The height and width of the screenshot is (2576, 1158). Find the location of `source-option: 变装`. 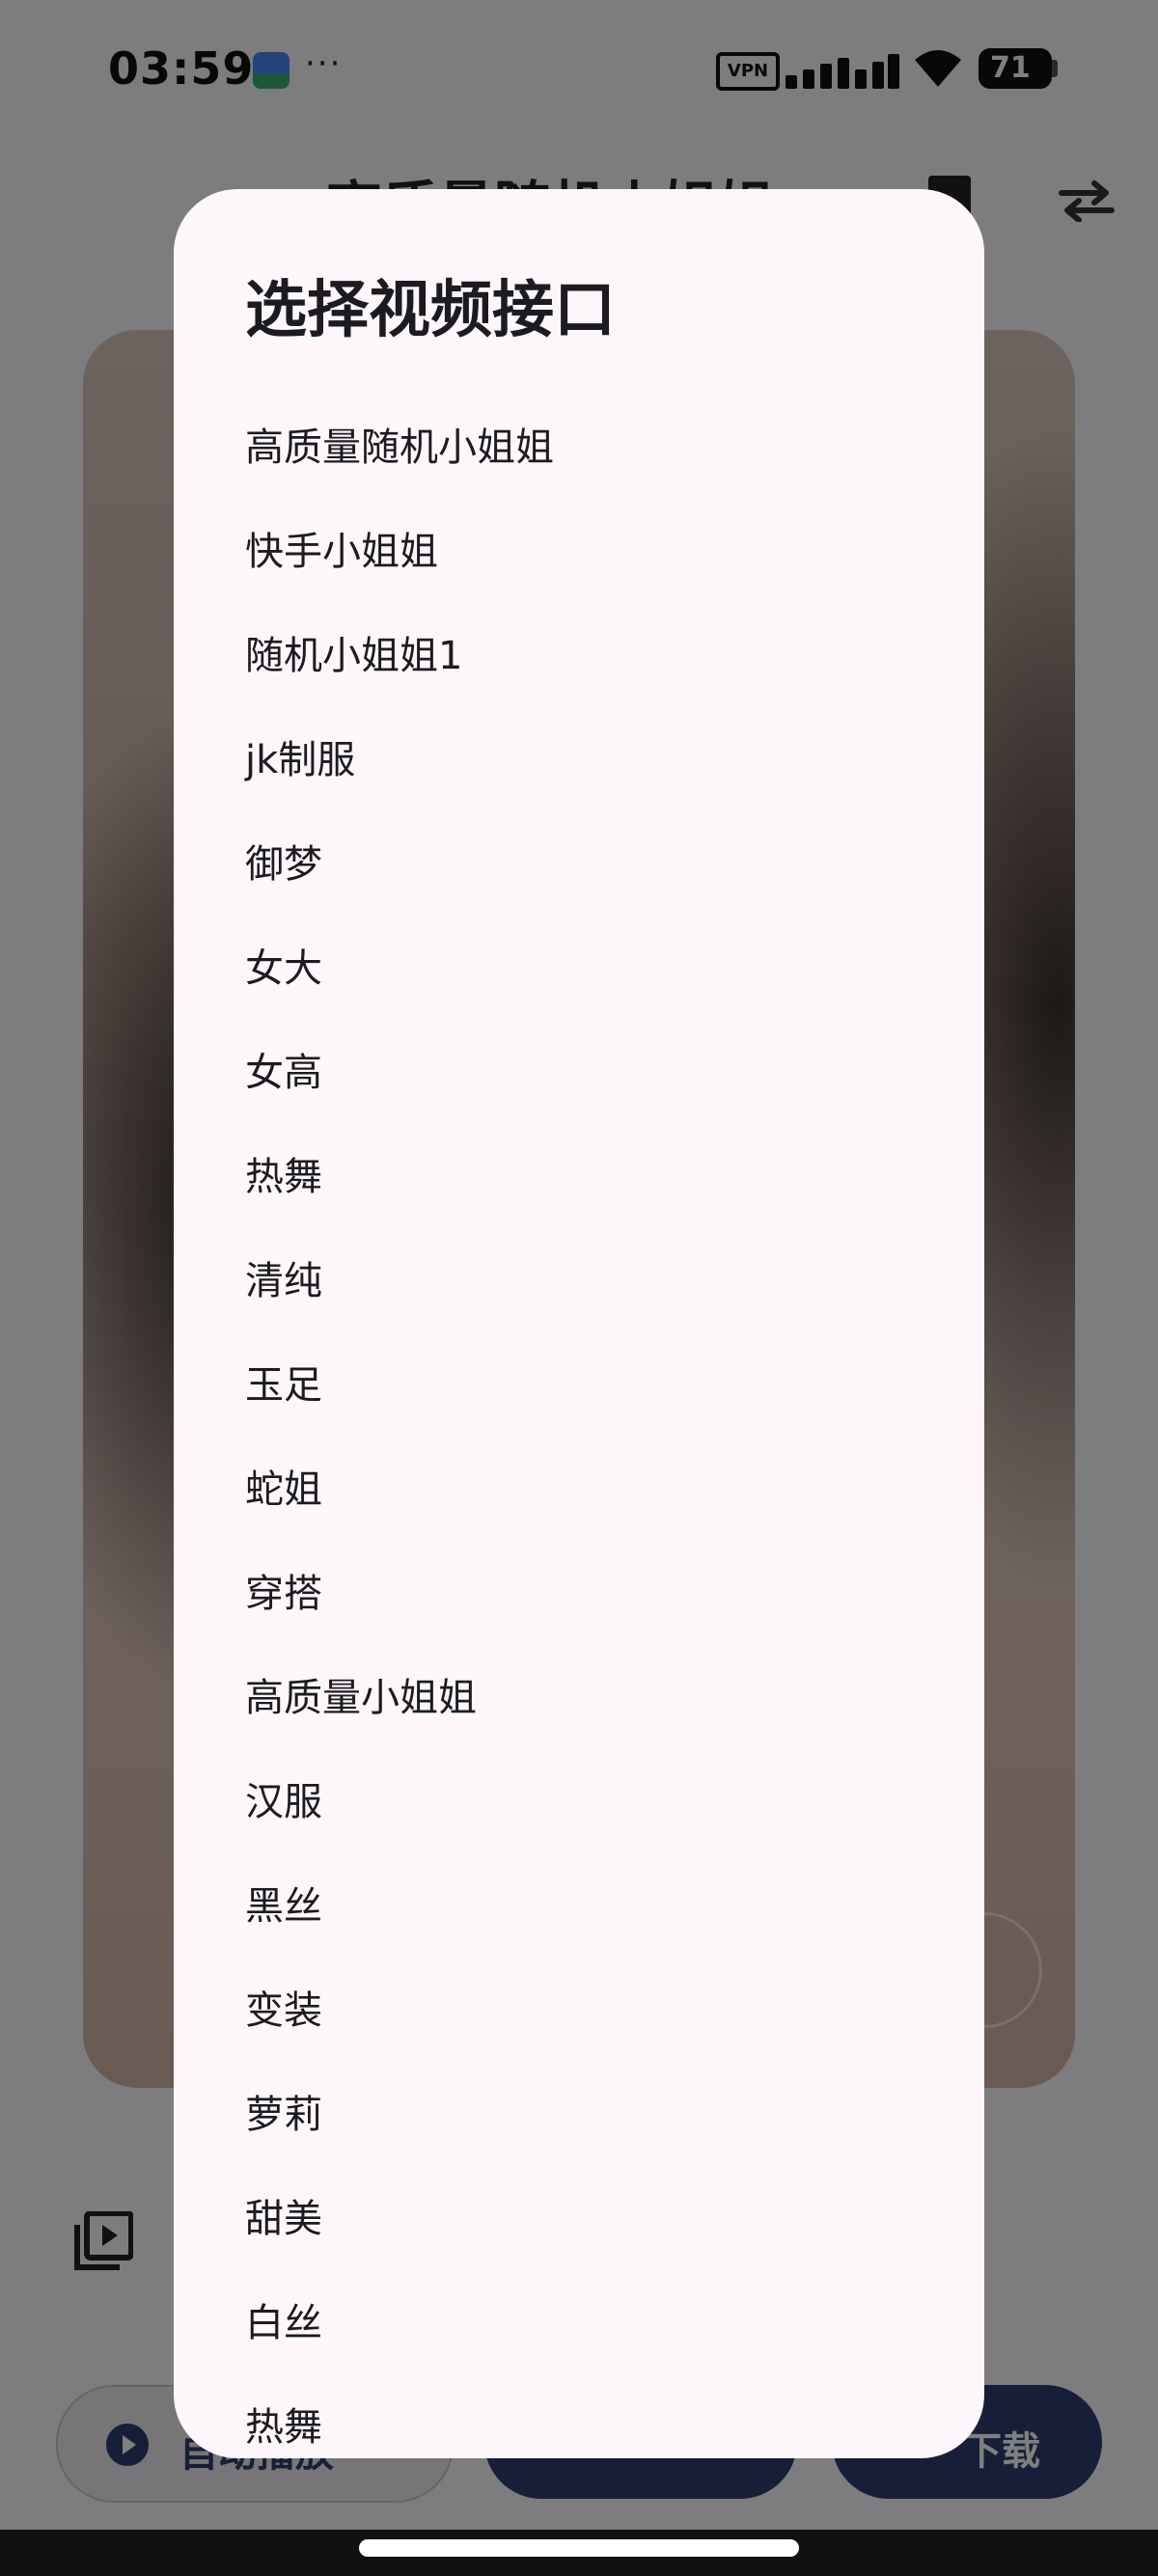

source-option: 变装 is located at coordinates (579, 2011).